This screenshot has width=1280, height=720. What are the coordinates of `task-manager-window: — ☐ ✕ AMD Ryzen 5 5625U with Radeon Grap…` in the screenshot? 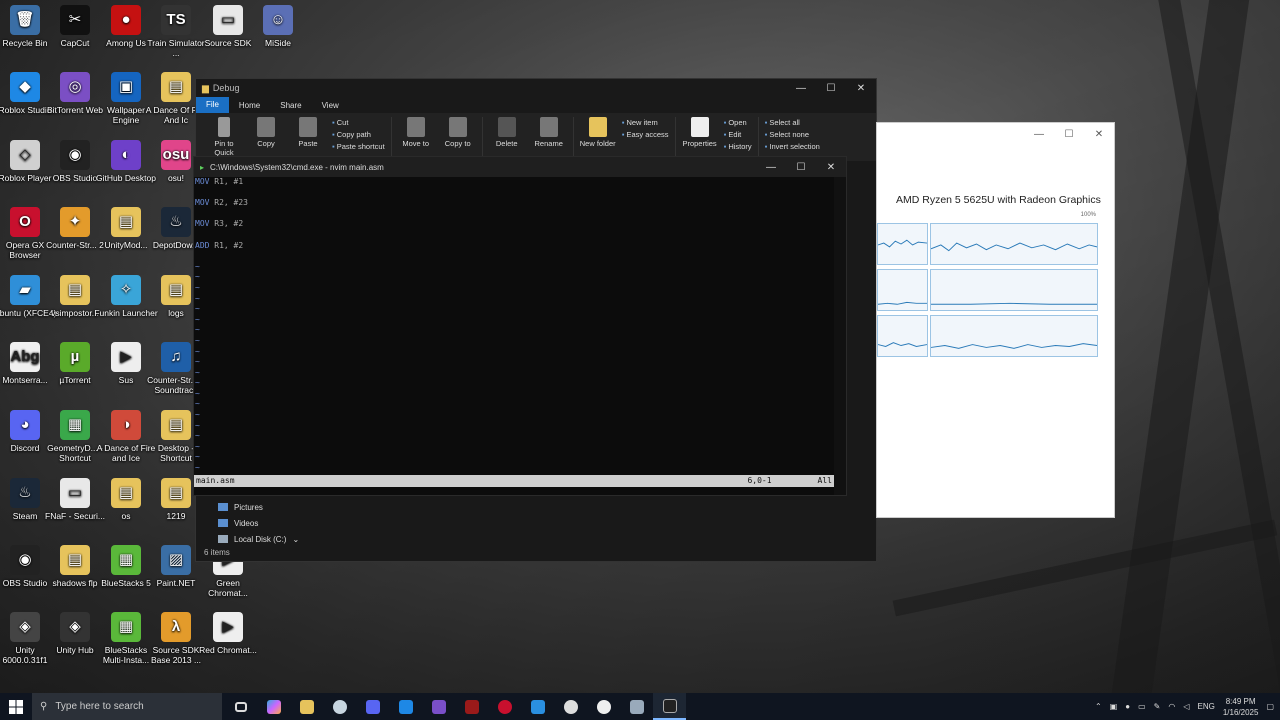 It's located at (995, 320).